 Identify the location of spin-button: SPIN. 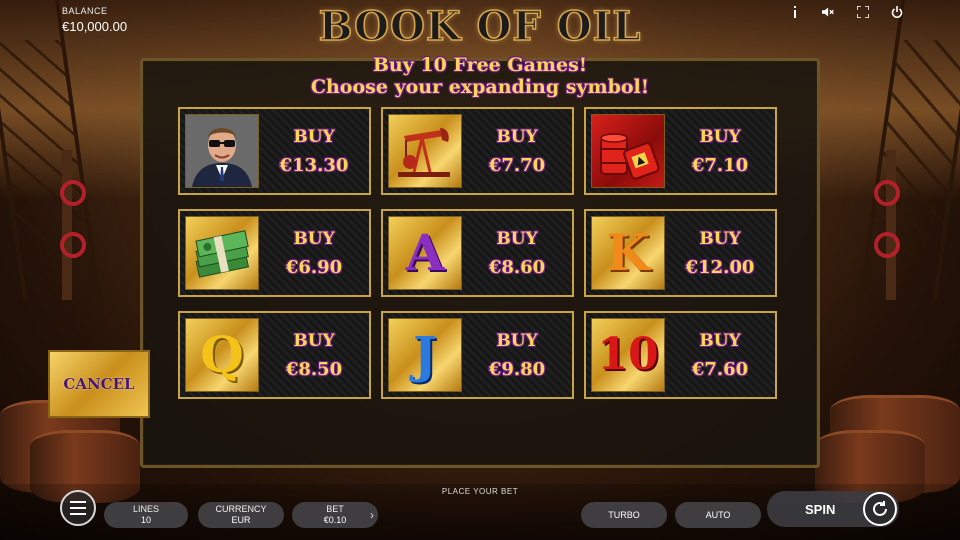
(833, 509).